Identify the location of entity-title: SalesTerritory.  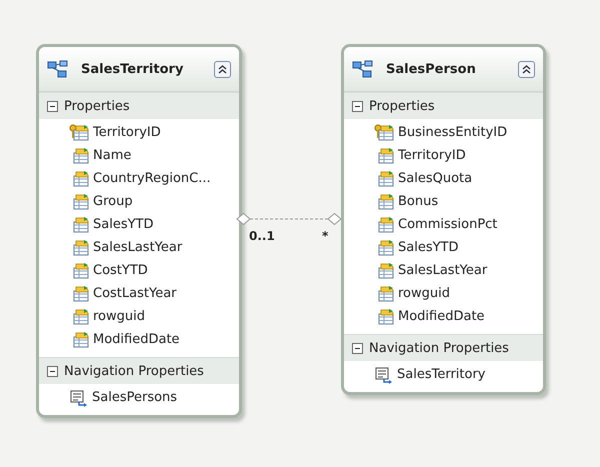
(132, 69).